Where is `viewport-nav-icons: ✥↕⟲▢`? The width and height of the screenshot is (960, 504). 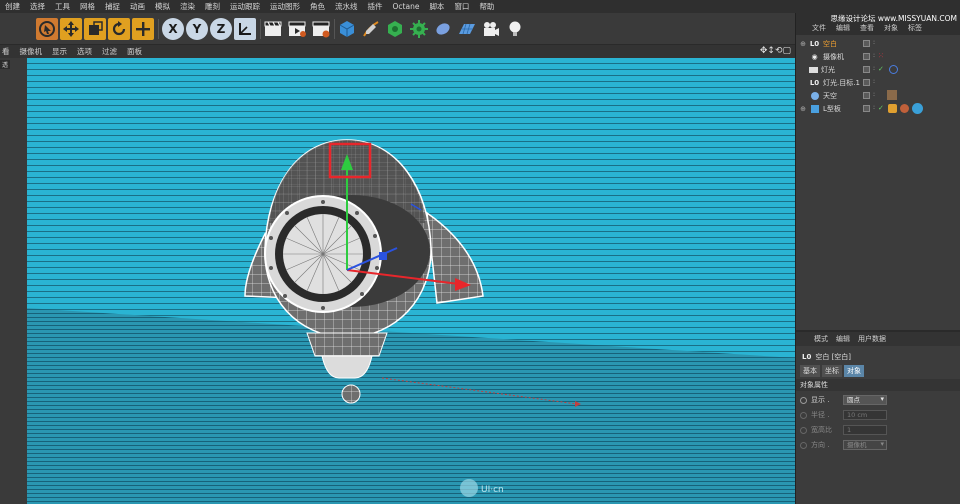
viewport-nav-icons: ✥↕⟲▢ is located at coordinates (775, 51).